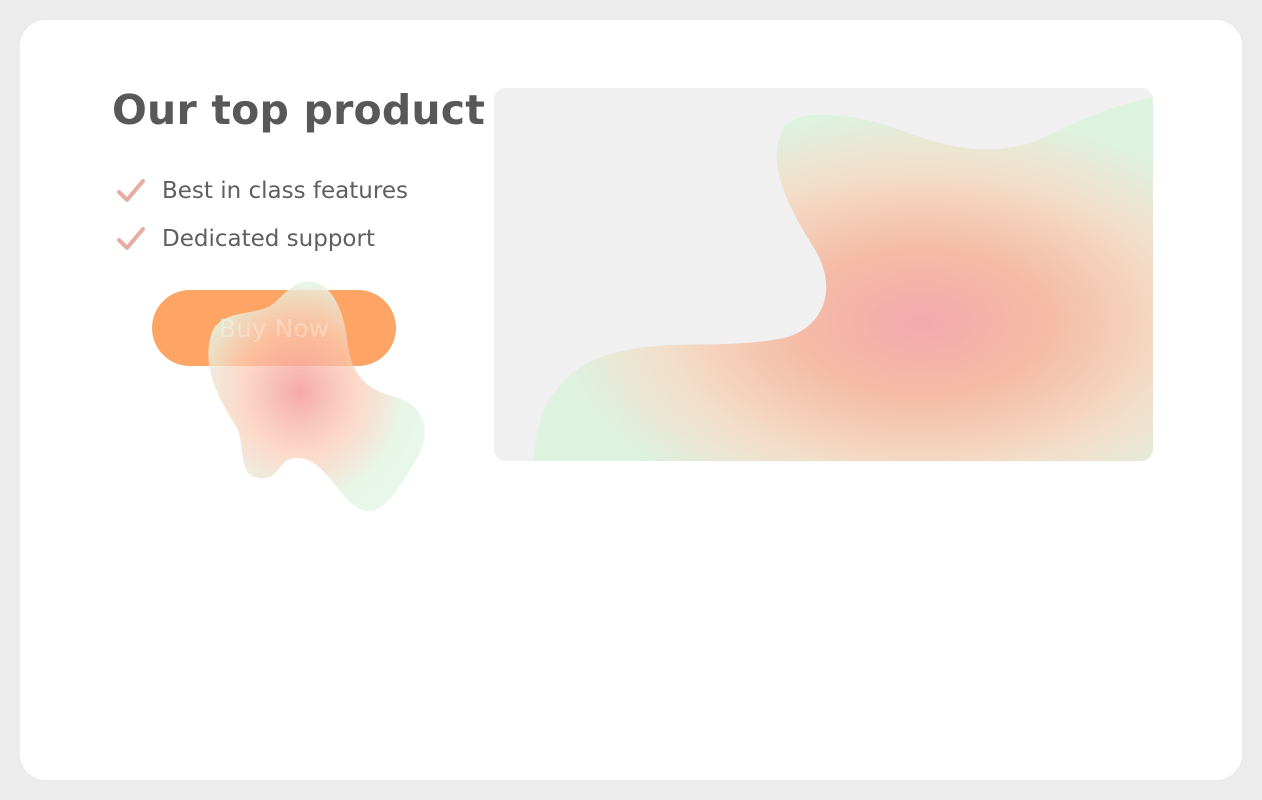 The width and height of the screenshot is (1262, 800). What do you see at coordinates (268, 239) in the screenshot?
I see `feature-label: Dedicated support` at bounding box center [268, 239].